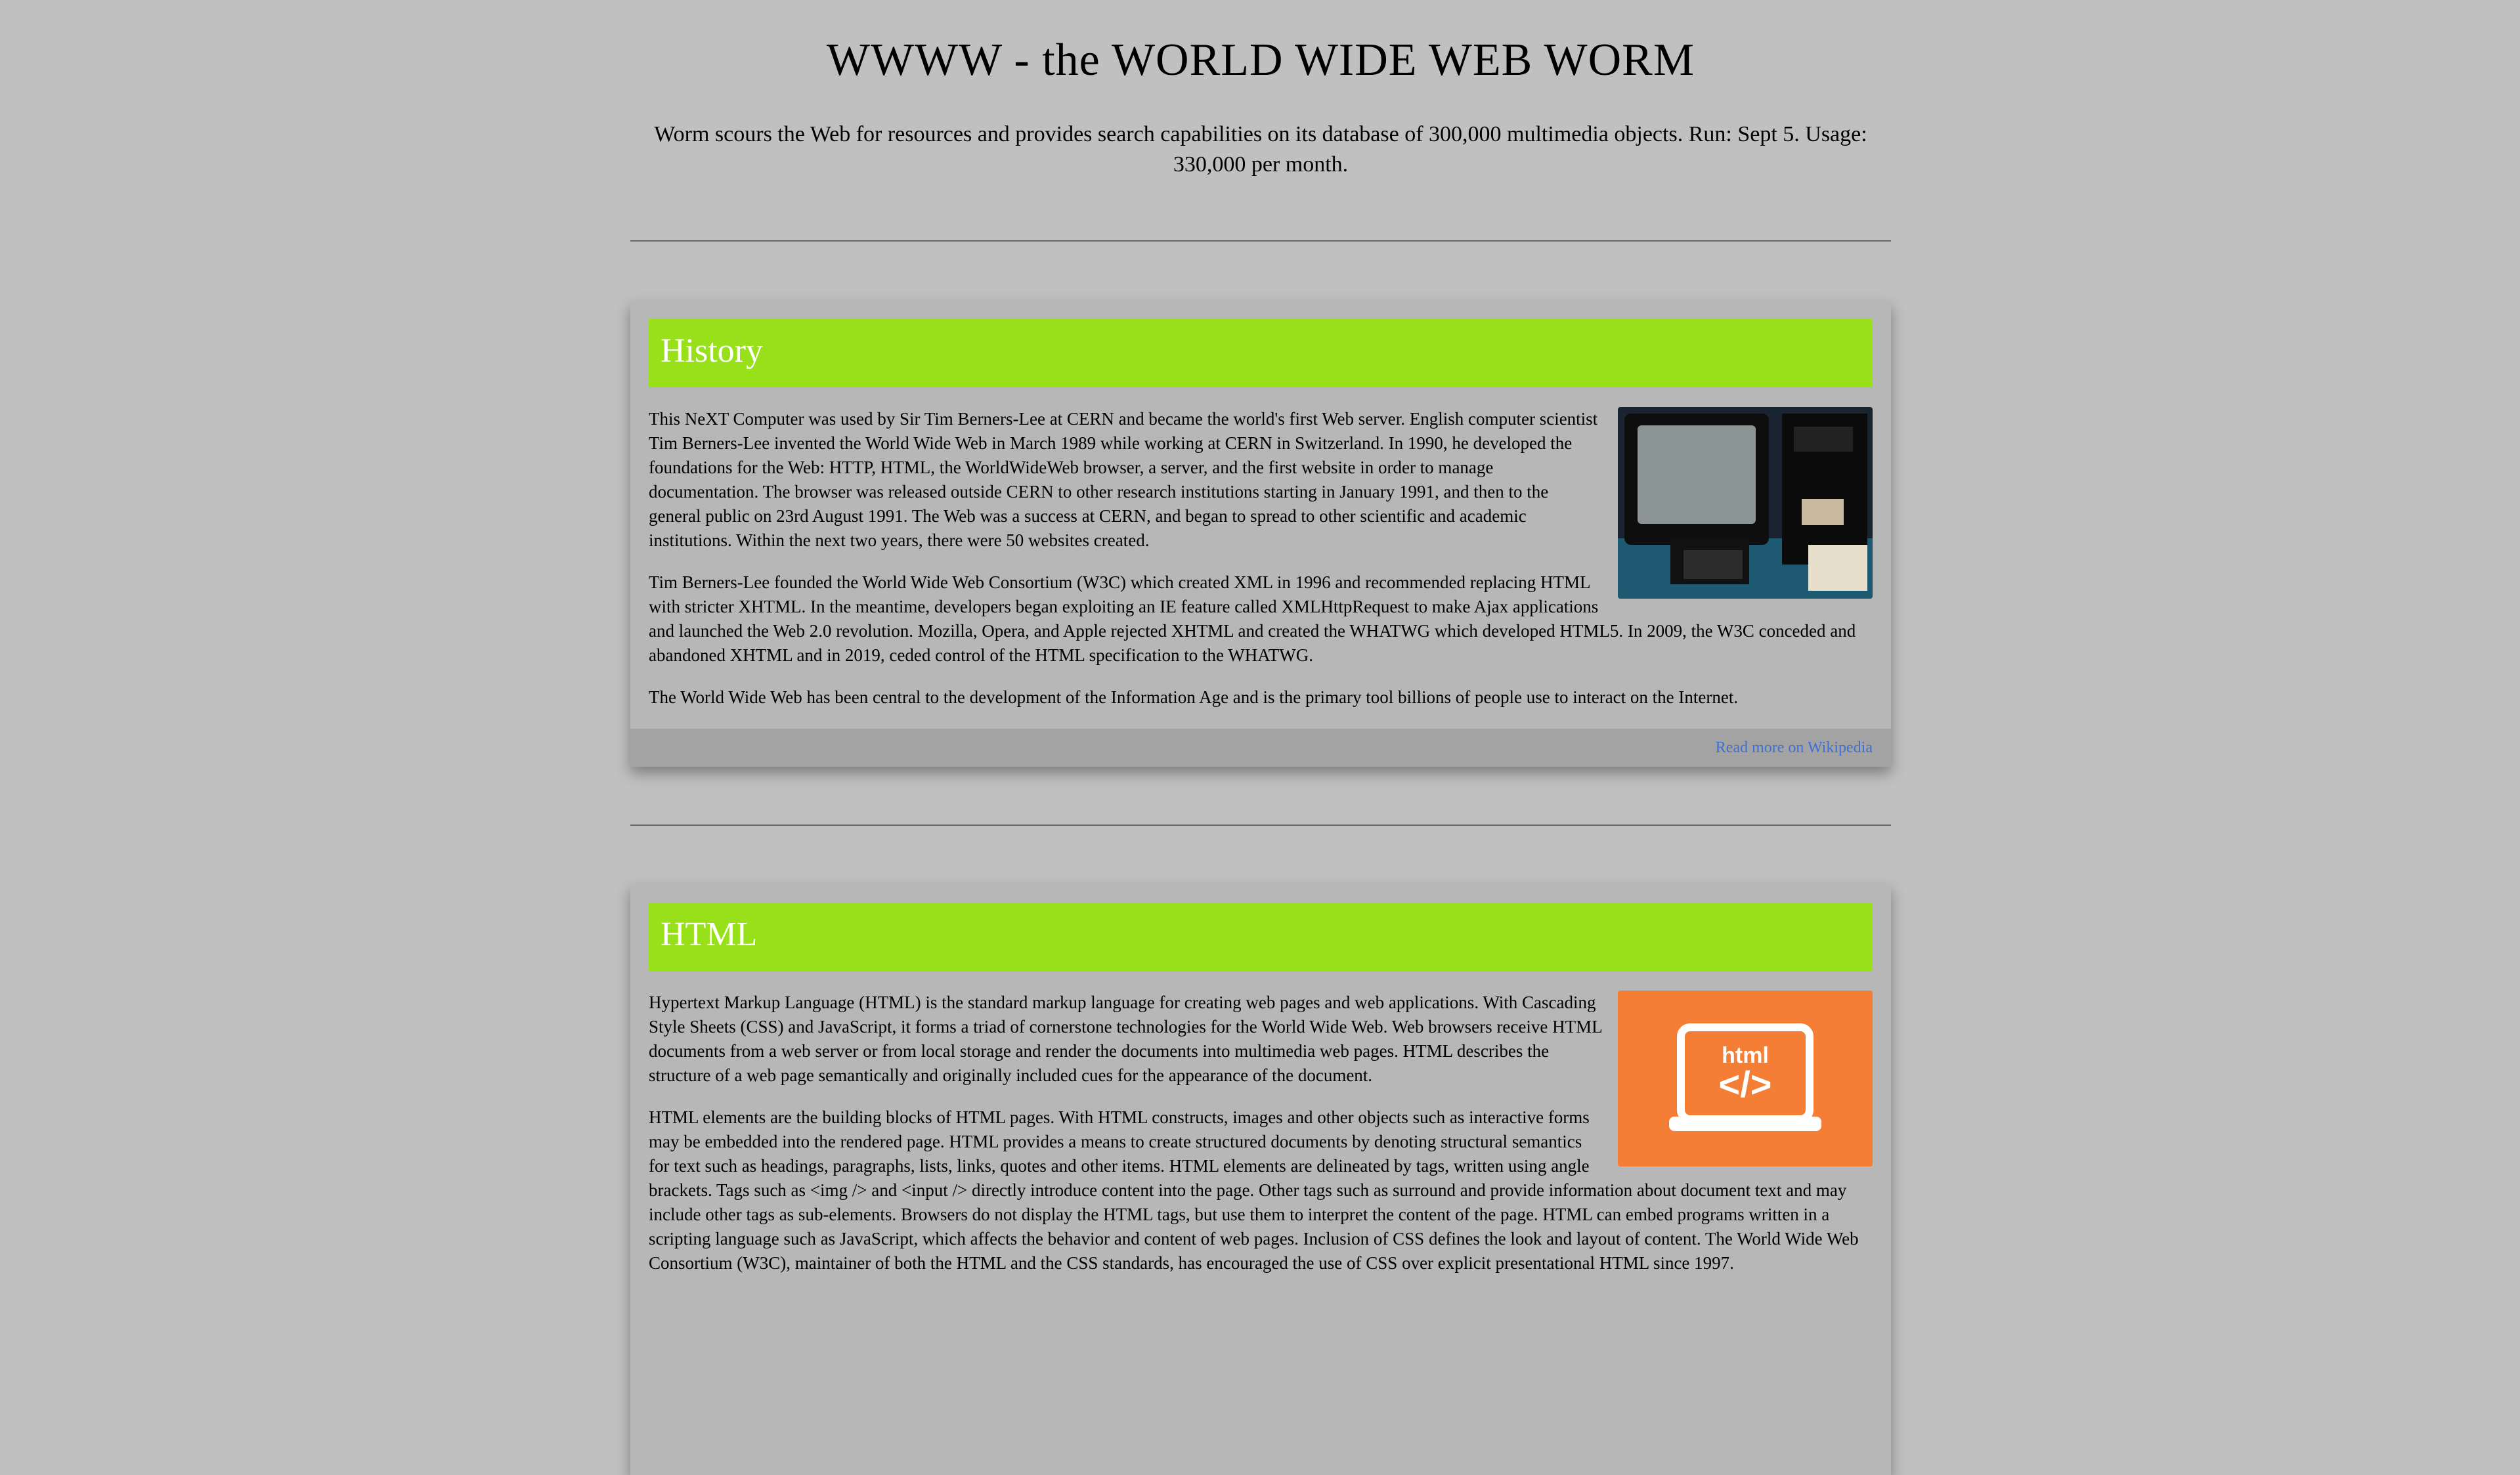  What do you see at coordinates (1261, 937) in the screenshot?
I see `html-card-header: HTML` at bounding box center [1261, 937].